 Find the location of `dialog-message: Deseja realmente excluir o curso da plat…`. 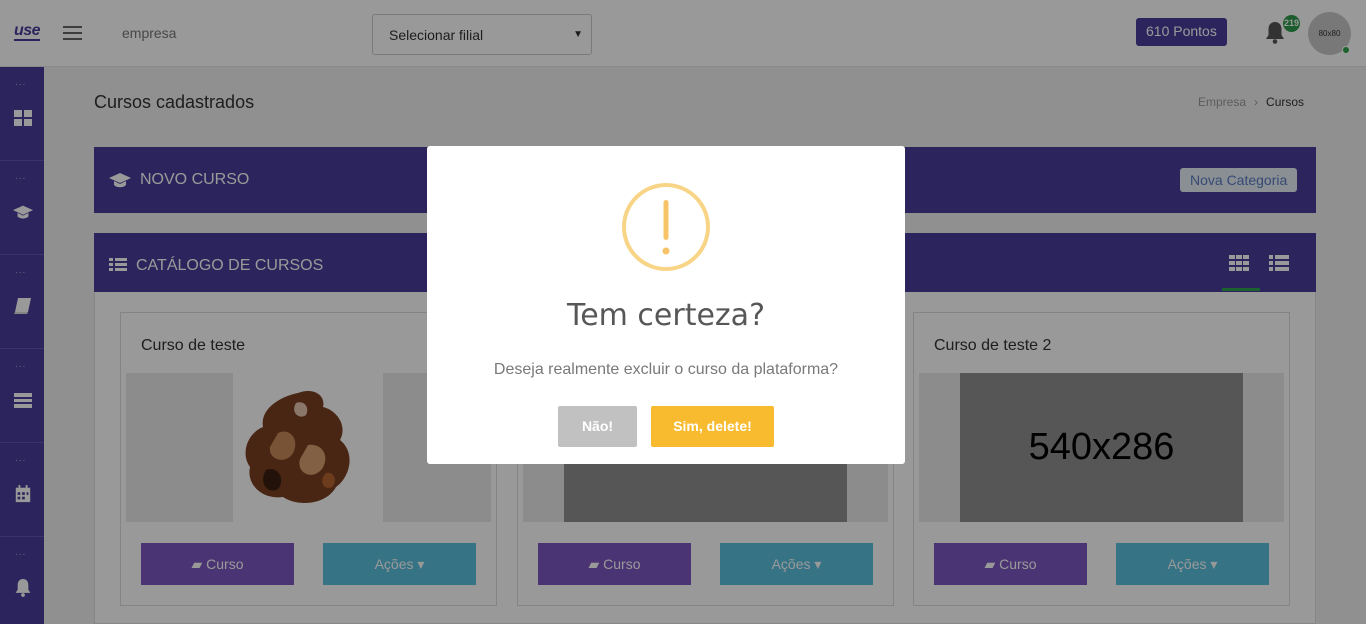

dialog-message: Deseja realmente excluir o curso da plat… is located at coordinates (666, 369).